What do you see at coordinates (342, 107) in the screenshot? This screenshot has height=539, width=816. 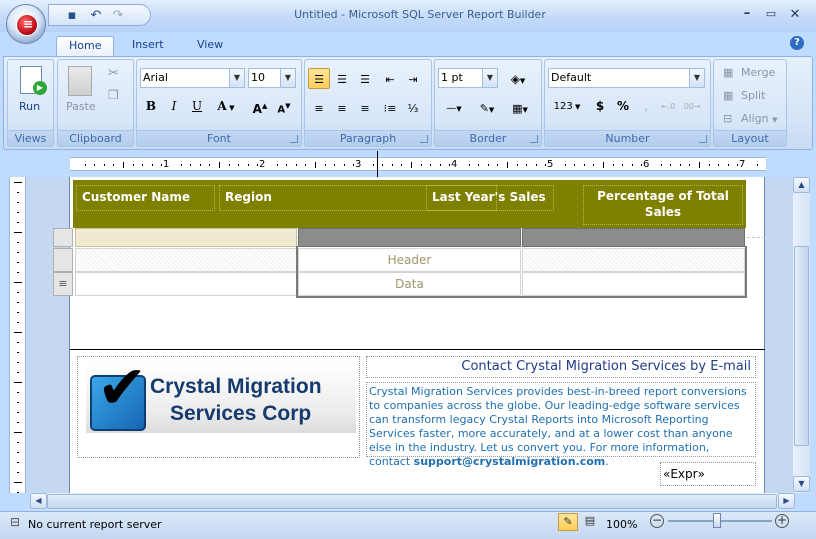 I see `align-center-icon: ≡` at bounding box center [342, 107].